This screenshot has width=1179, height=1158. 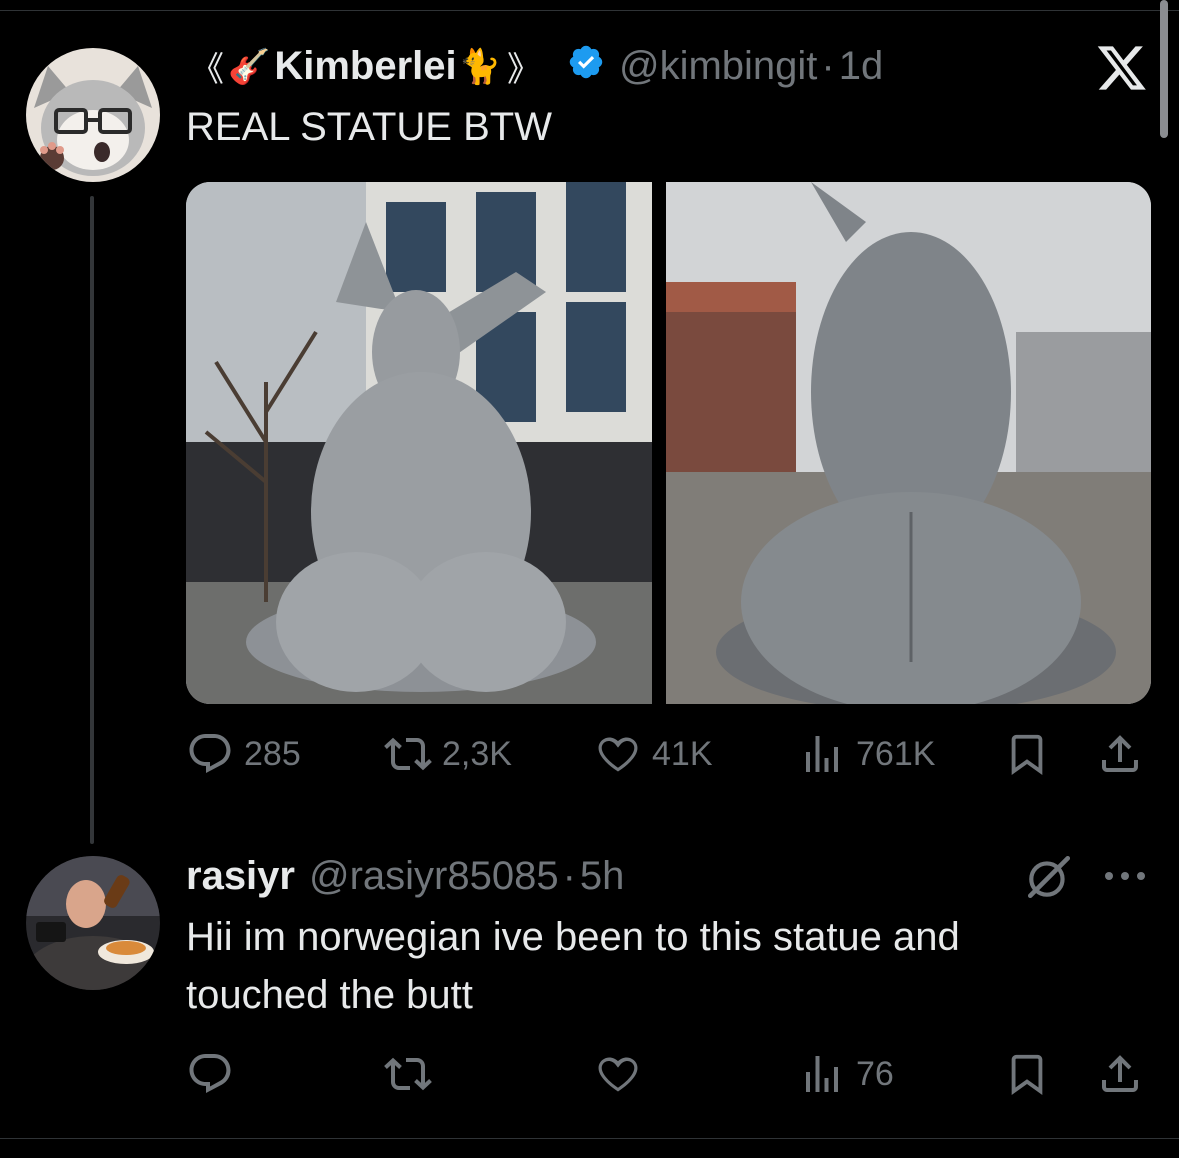 What do you see at coordinates (1125, 878) in the screenshot?
I see `more-icon` at bounding box center [1125, 878].